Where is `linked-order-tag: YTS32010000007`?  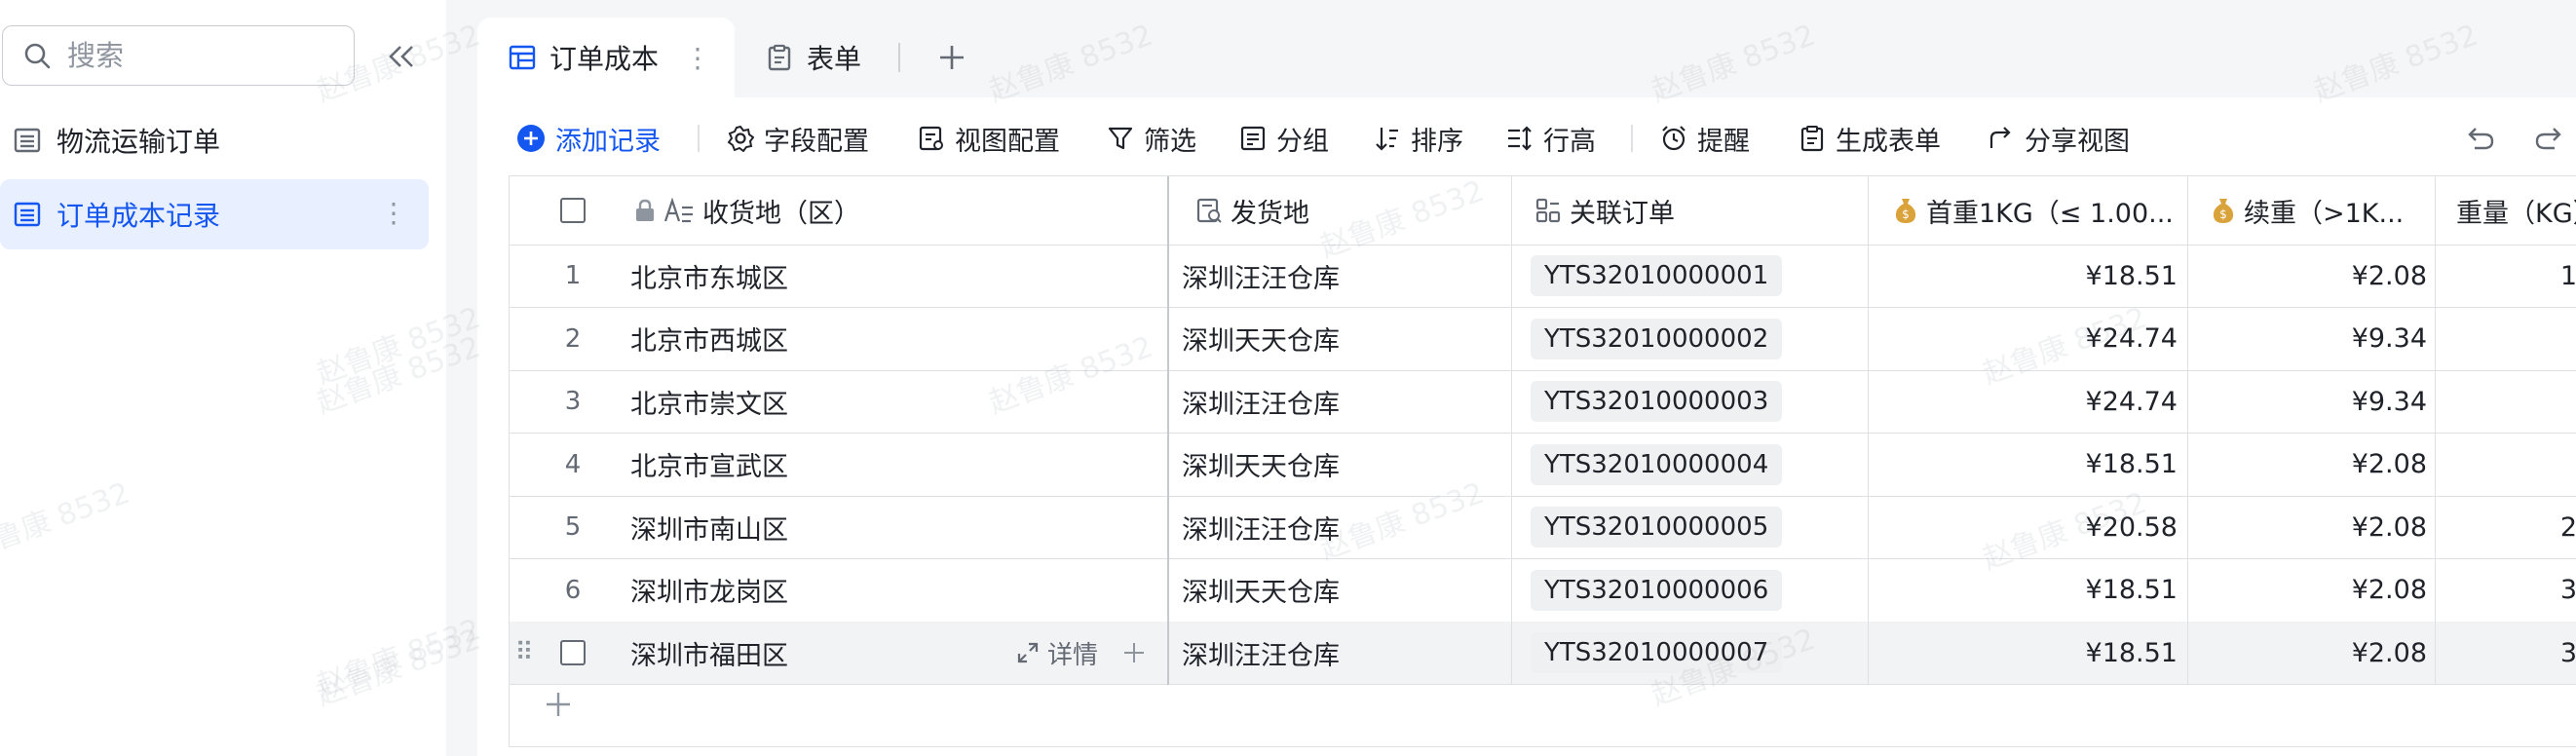 linked-order-tag: YTS32010000007 is located at coordinates (1657, 652).